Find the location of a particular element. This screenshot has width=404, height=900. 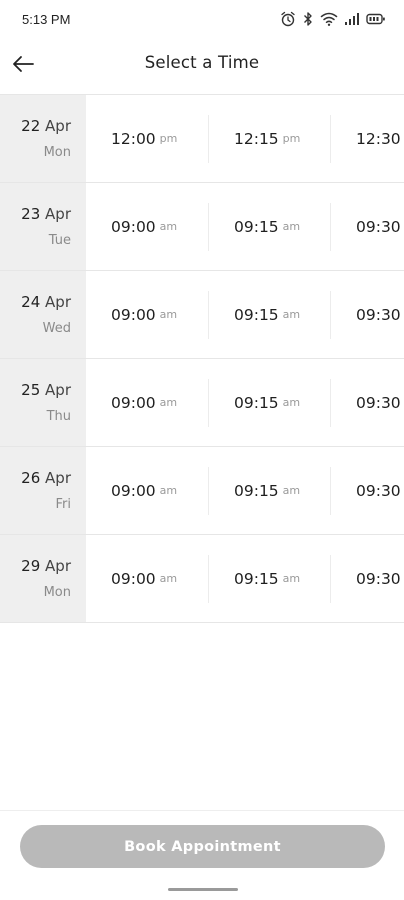

app-bar: Select a Time is located at coordinates (202, 67).